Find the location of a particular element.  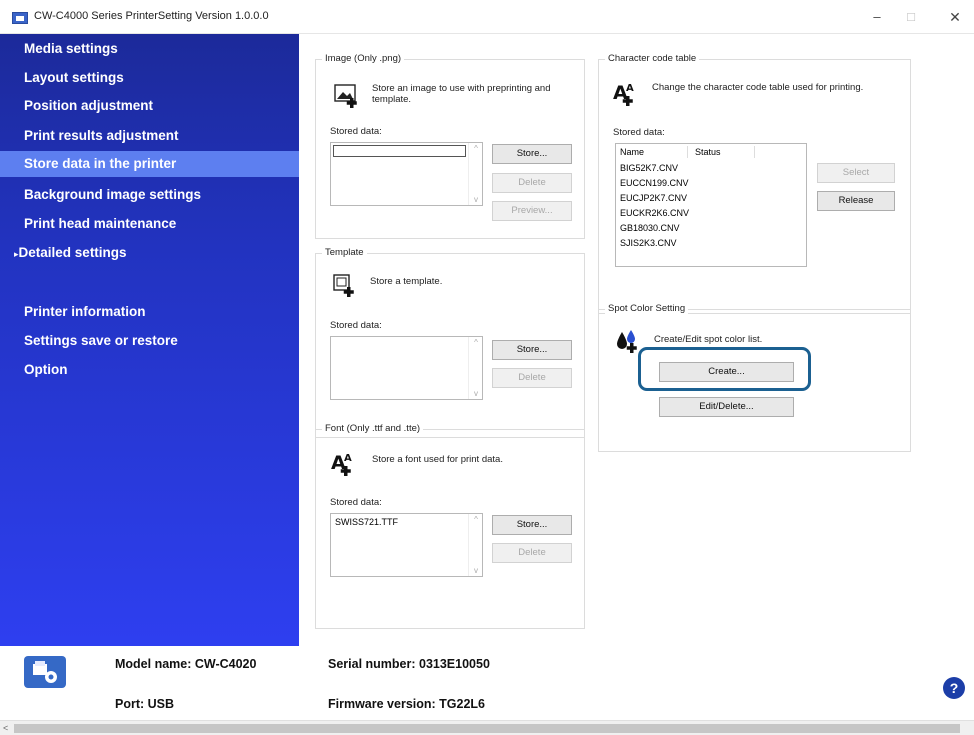

app-icon is located at coordinates (20, 18).